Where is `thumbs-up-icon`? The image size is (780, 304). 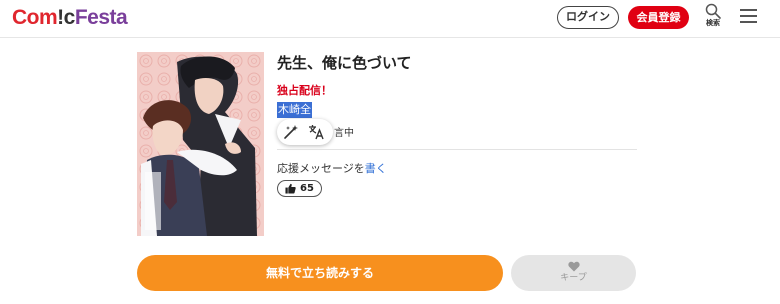
thumbs-up-icon is located at coordinates (290, 188).